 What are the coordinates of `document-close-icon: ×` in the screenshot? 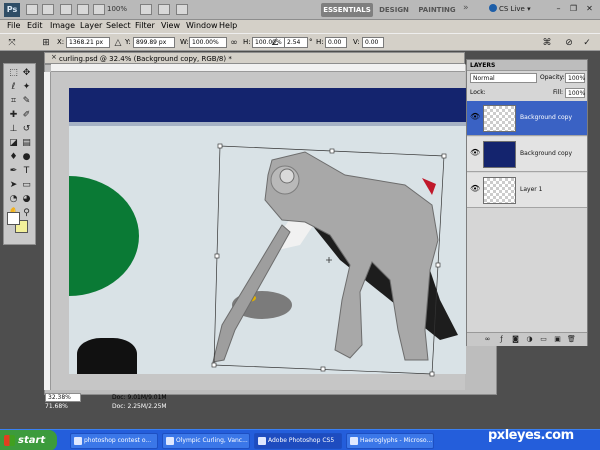 It's located at (54, 57).